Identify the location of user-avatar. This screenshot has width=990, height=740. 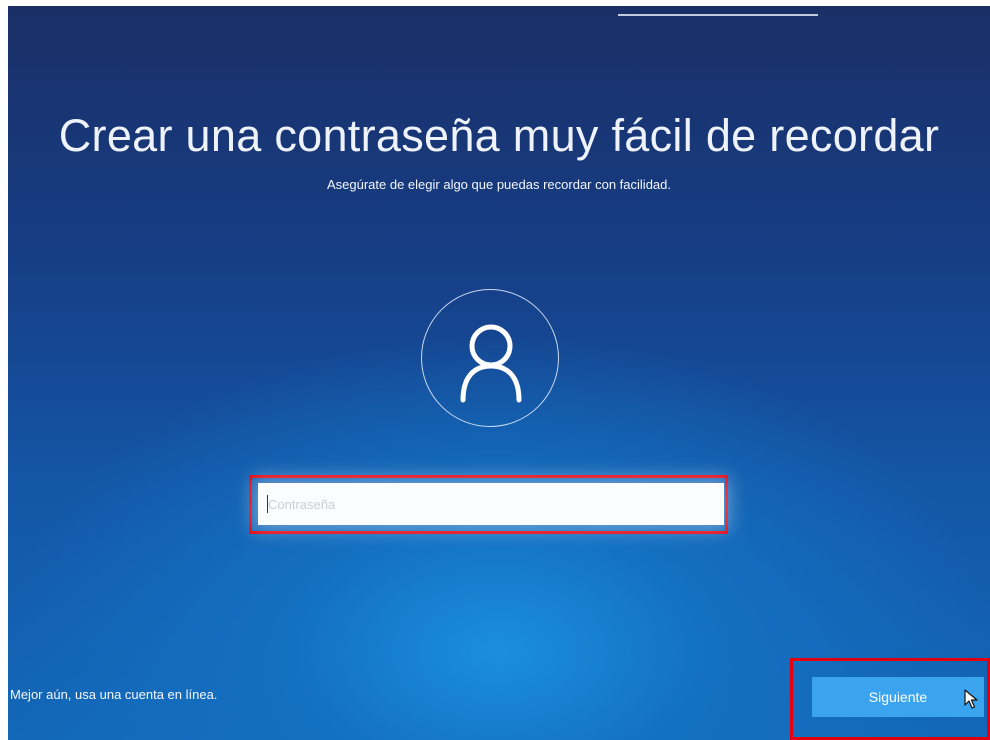
(490, 358).